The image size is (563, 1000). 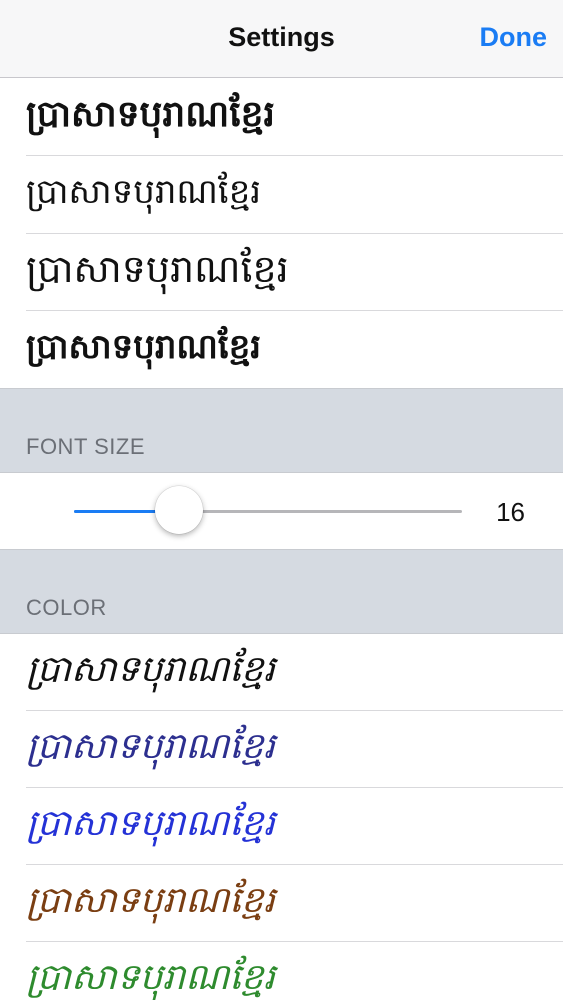 What do you see at coordinates (514, 37) in the screenshot?
I see `done-button: Done` at bounding box center [514, 37].